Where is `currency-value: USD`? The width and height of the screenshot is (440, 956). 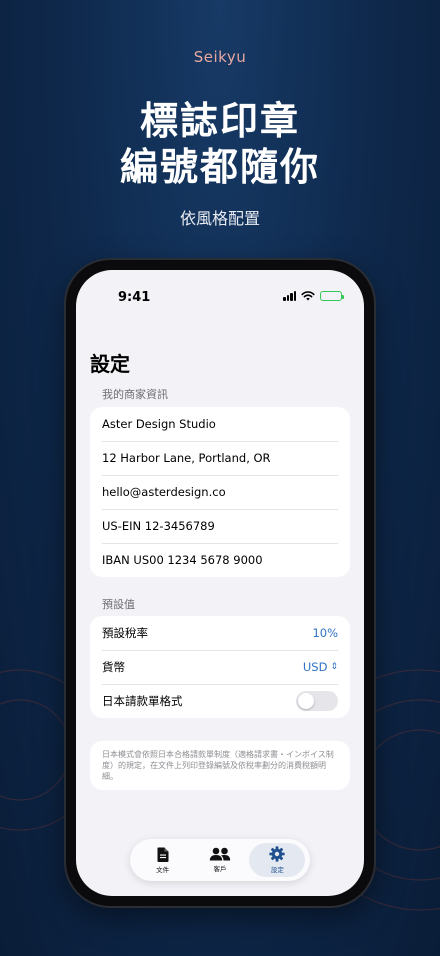
currency-value: USD is located at coordinates (315, 667).